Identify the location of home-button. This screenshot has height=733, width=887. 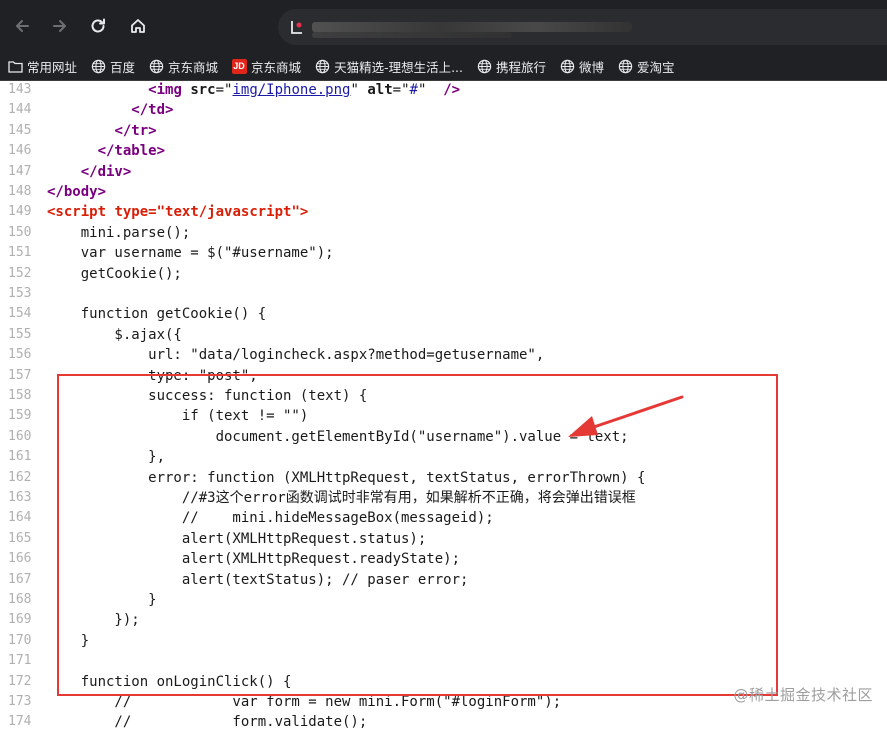
(138, 26).